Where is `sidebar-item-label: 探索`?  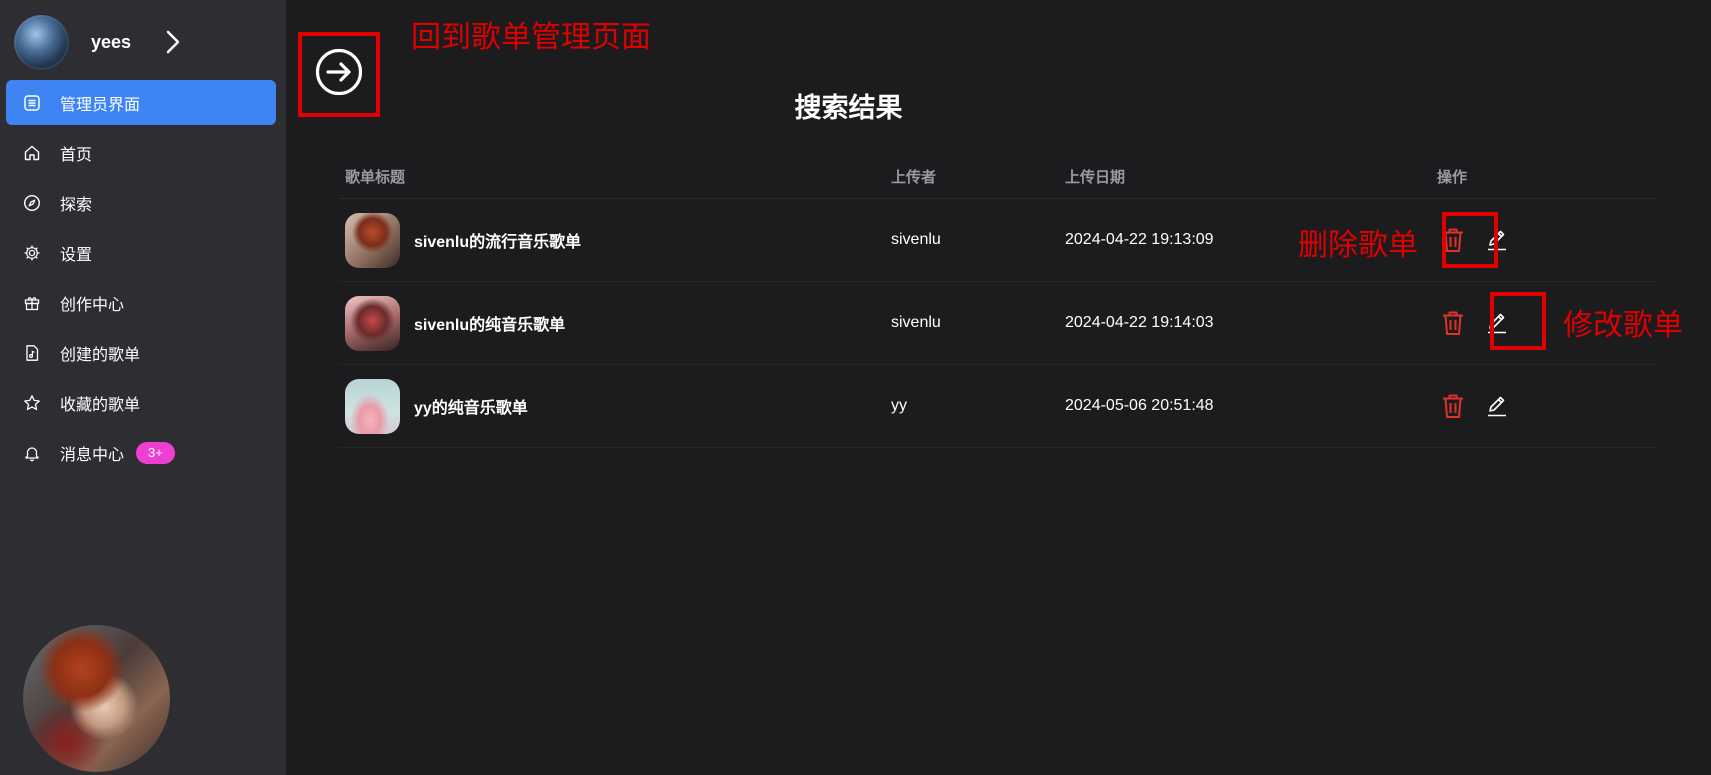 sidebar-item-label: 探索 is located at coordinates (76, 205).